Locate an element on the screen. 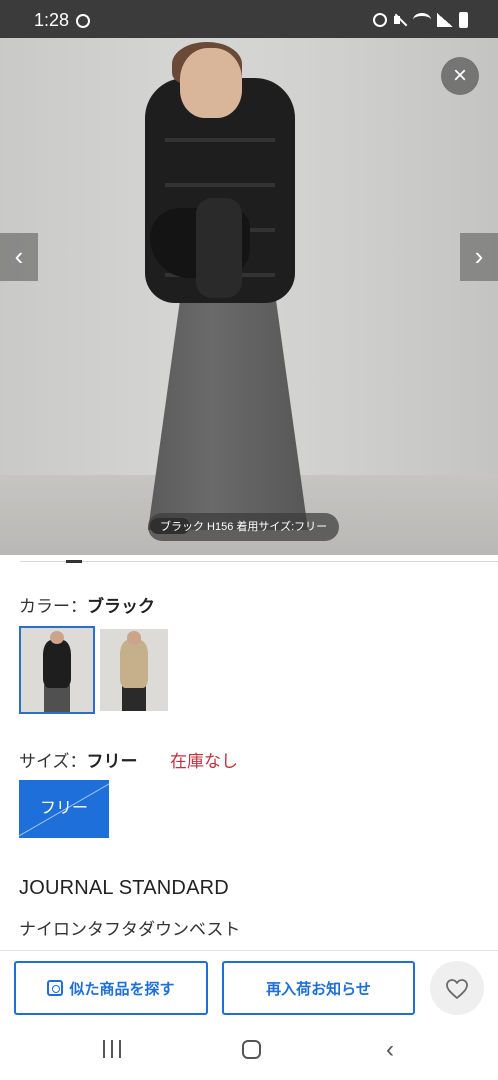 The width and height of the screenshot is (498, 1080). status-time: 1:28 is located at coordinates (52, 20).